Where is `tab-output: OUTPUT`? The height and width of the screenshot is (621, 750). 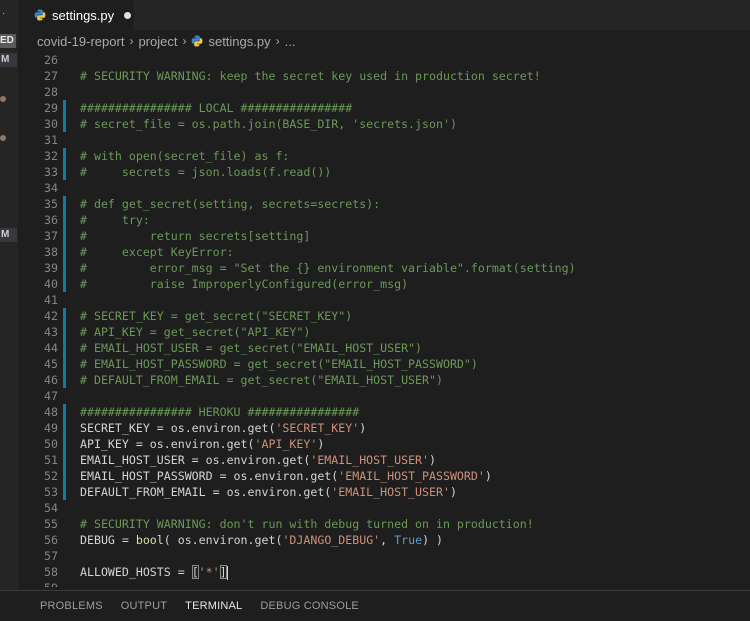
tab-output: OUTPUT is located at coordinates (144, 605).